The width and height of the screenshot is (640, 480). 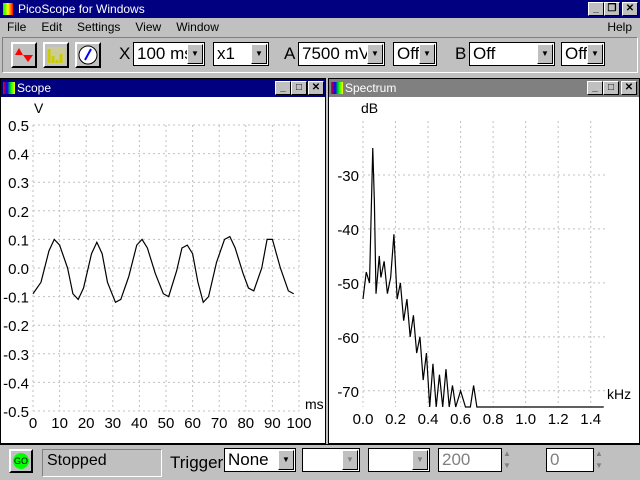 What do you see at coordinates (395, 419) in the screenshot?
I see `x-tick-label: 0.2` at bounding box center [395, 419].